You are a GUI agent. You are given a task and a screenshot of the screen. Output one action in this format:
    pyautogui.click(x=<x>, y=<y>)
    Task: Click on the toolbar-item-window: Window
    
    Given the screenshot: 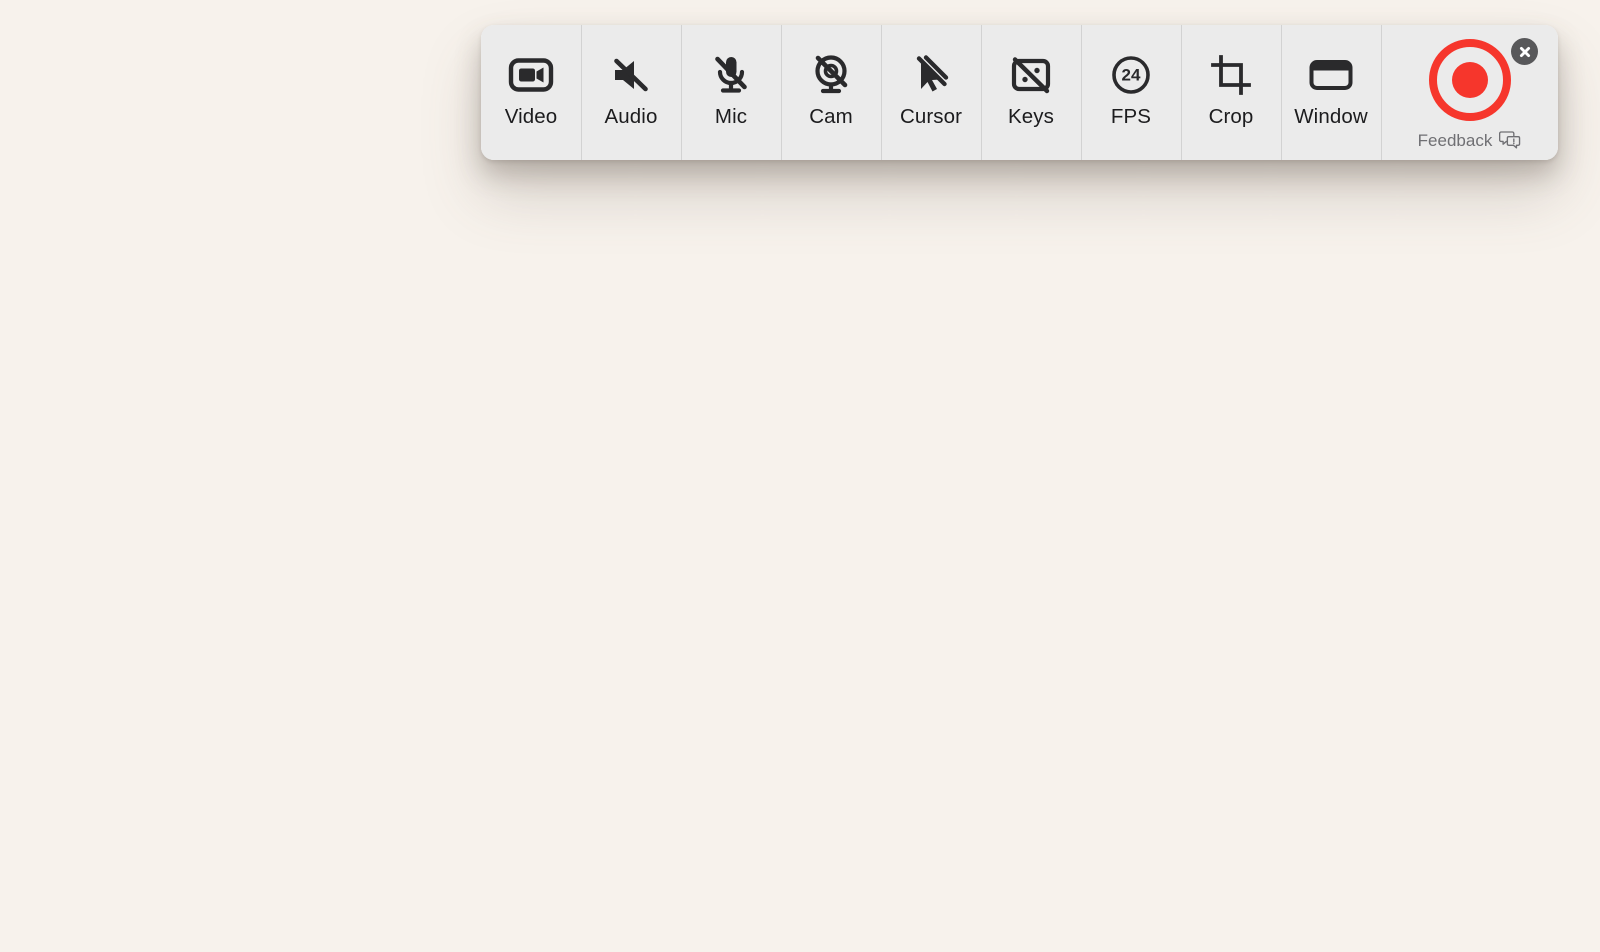 What is the action you would take?
    pyautogui.click(x=1331, y=92)
    